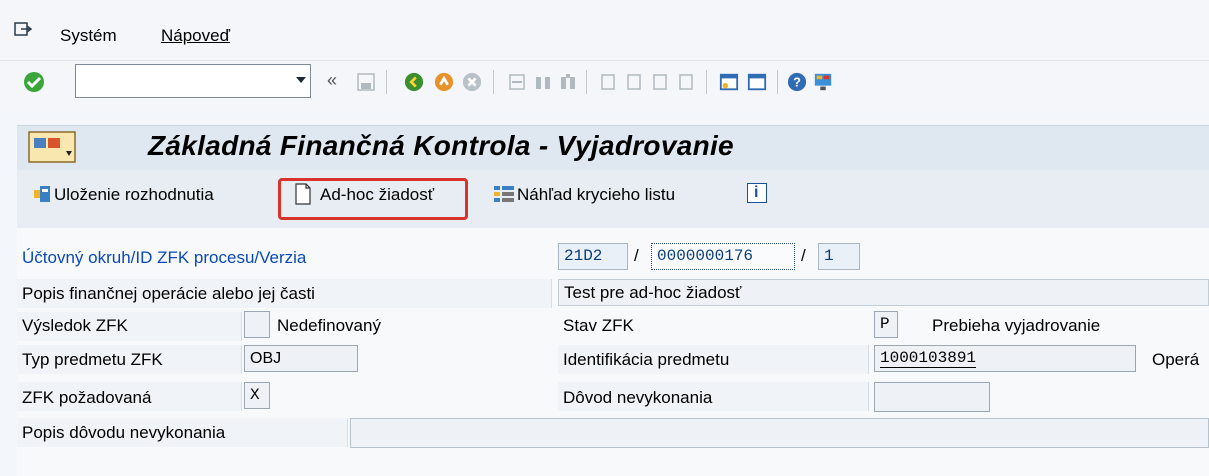  What do you see at coordinates (686, 82) in the screenshot?
I see `last-page-icon` at bounding box center [686, 82].